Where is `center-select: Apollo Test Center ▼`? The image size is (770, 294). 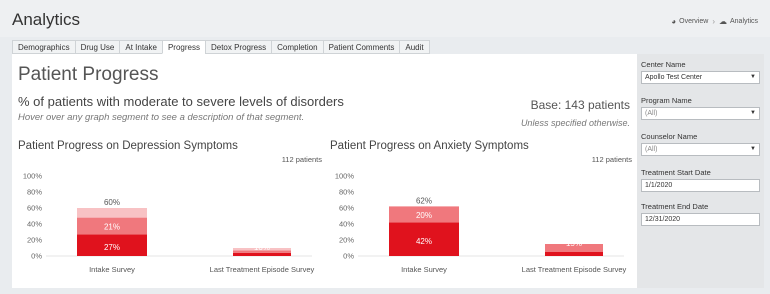 center-select: Apollo Test Center ▼ is located at coordinates (700, 77).